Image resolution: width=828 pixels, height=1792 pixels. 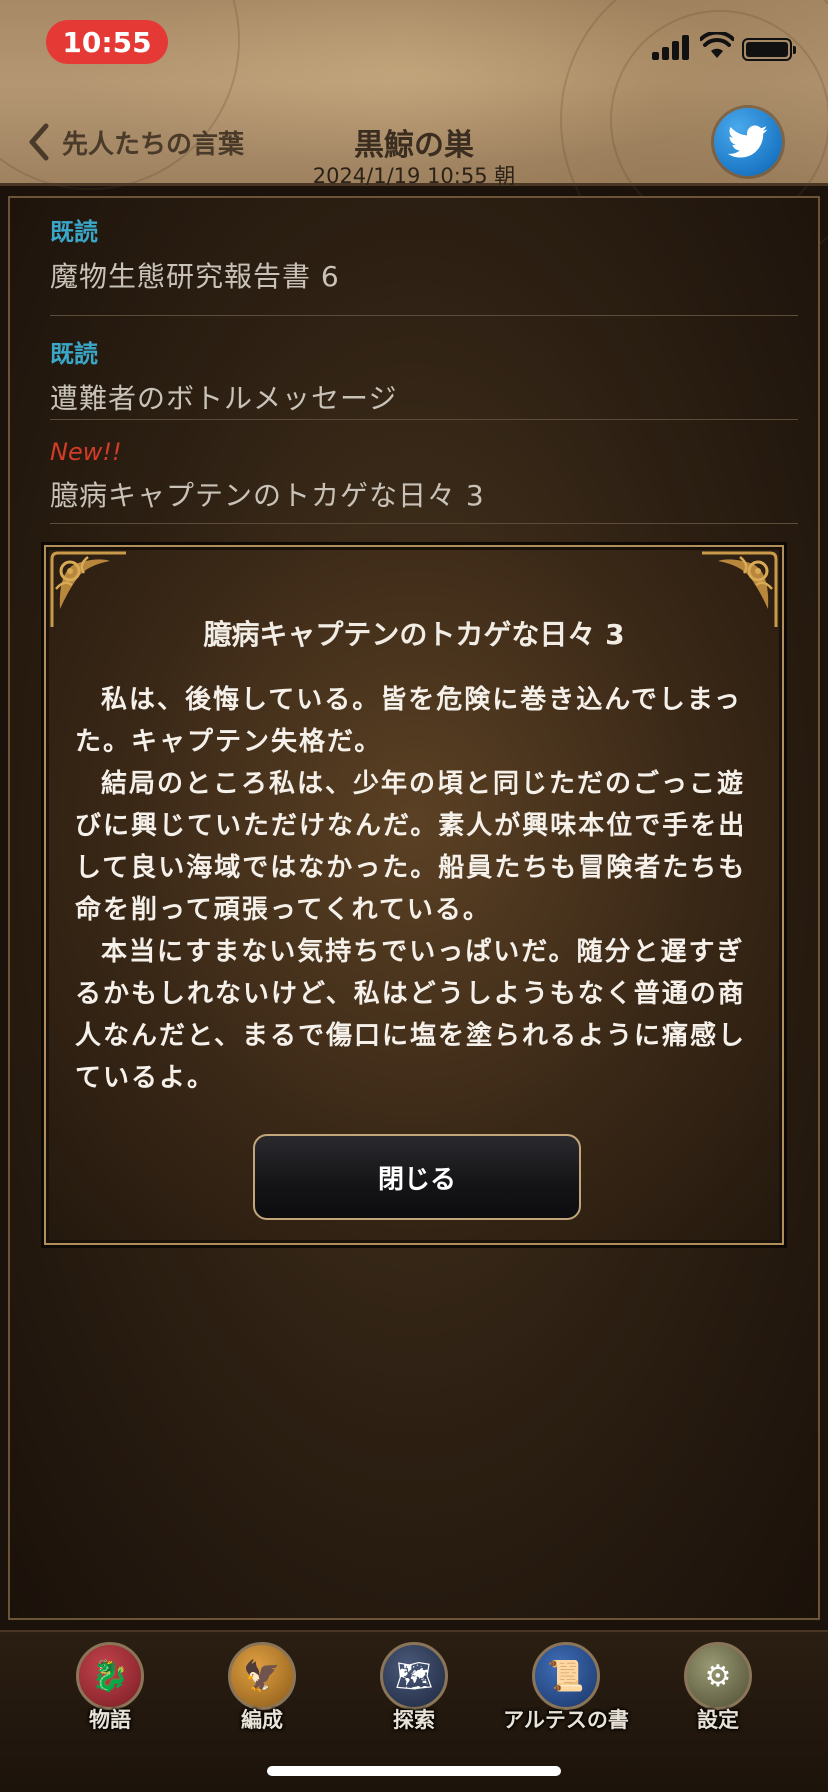 What do you see at coordinates (414, 145) in the screenshot?
I see `page-title: 黒鯨の巣` at bounding box center [414, 145].